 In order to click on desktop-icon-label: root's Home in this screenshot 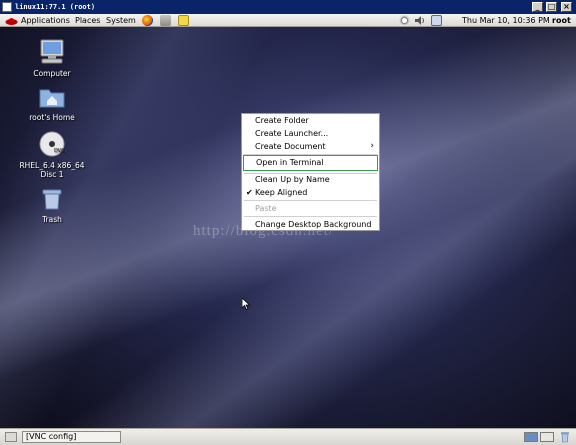, I will do `click(52, 117)`.